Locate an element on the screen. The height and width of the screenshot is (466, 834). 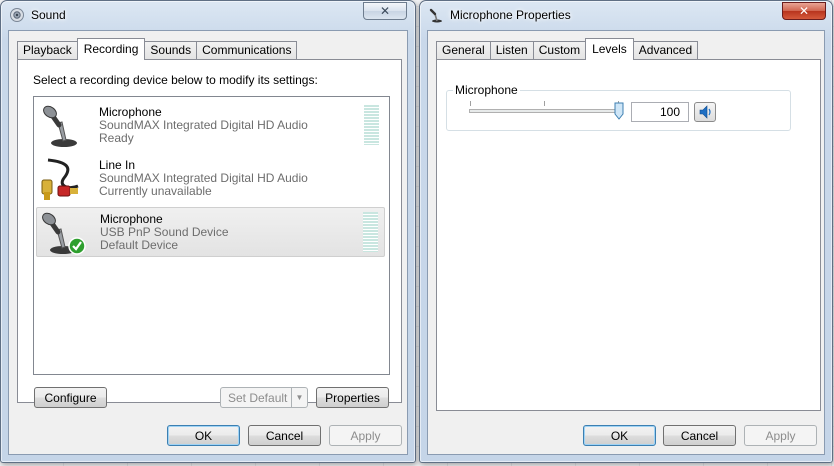
device-driver: USB PnP Sound Device is located at coordinates (164, 232).